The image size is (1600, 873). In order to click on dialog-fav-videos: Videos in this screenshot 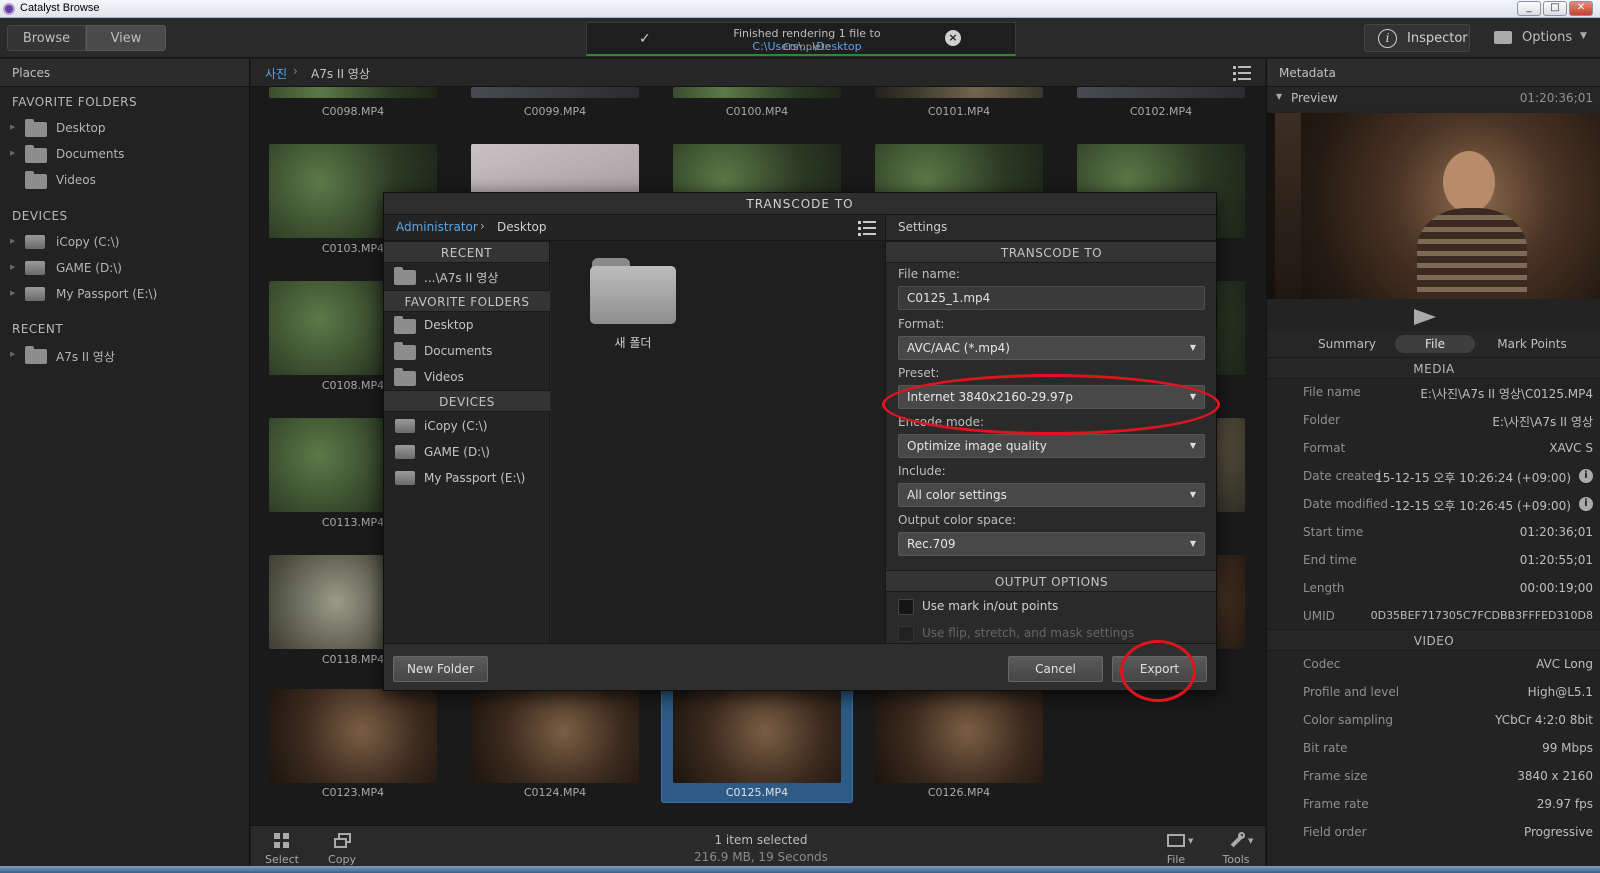, I will do `click(467, 378)`.